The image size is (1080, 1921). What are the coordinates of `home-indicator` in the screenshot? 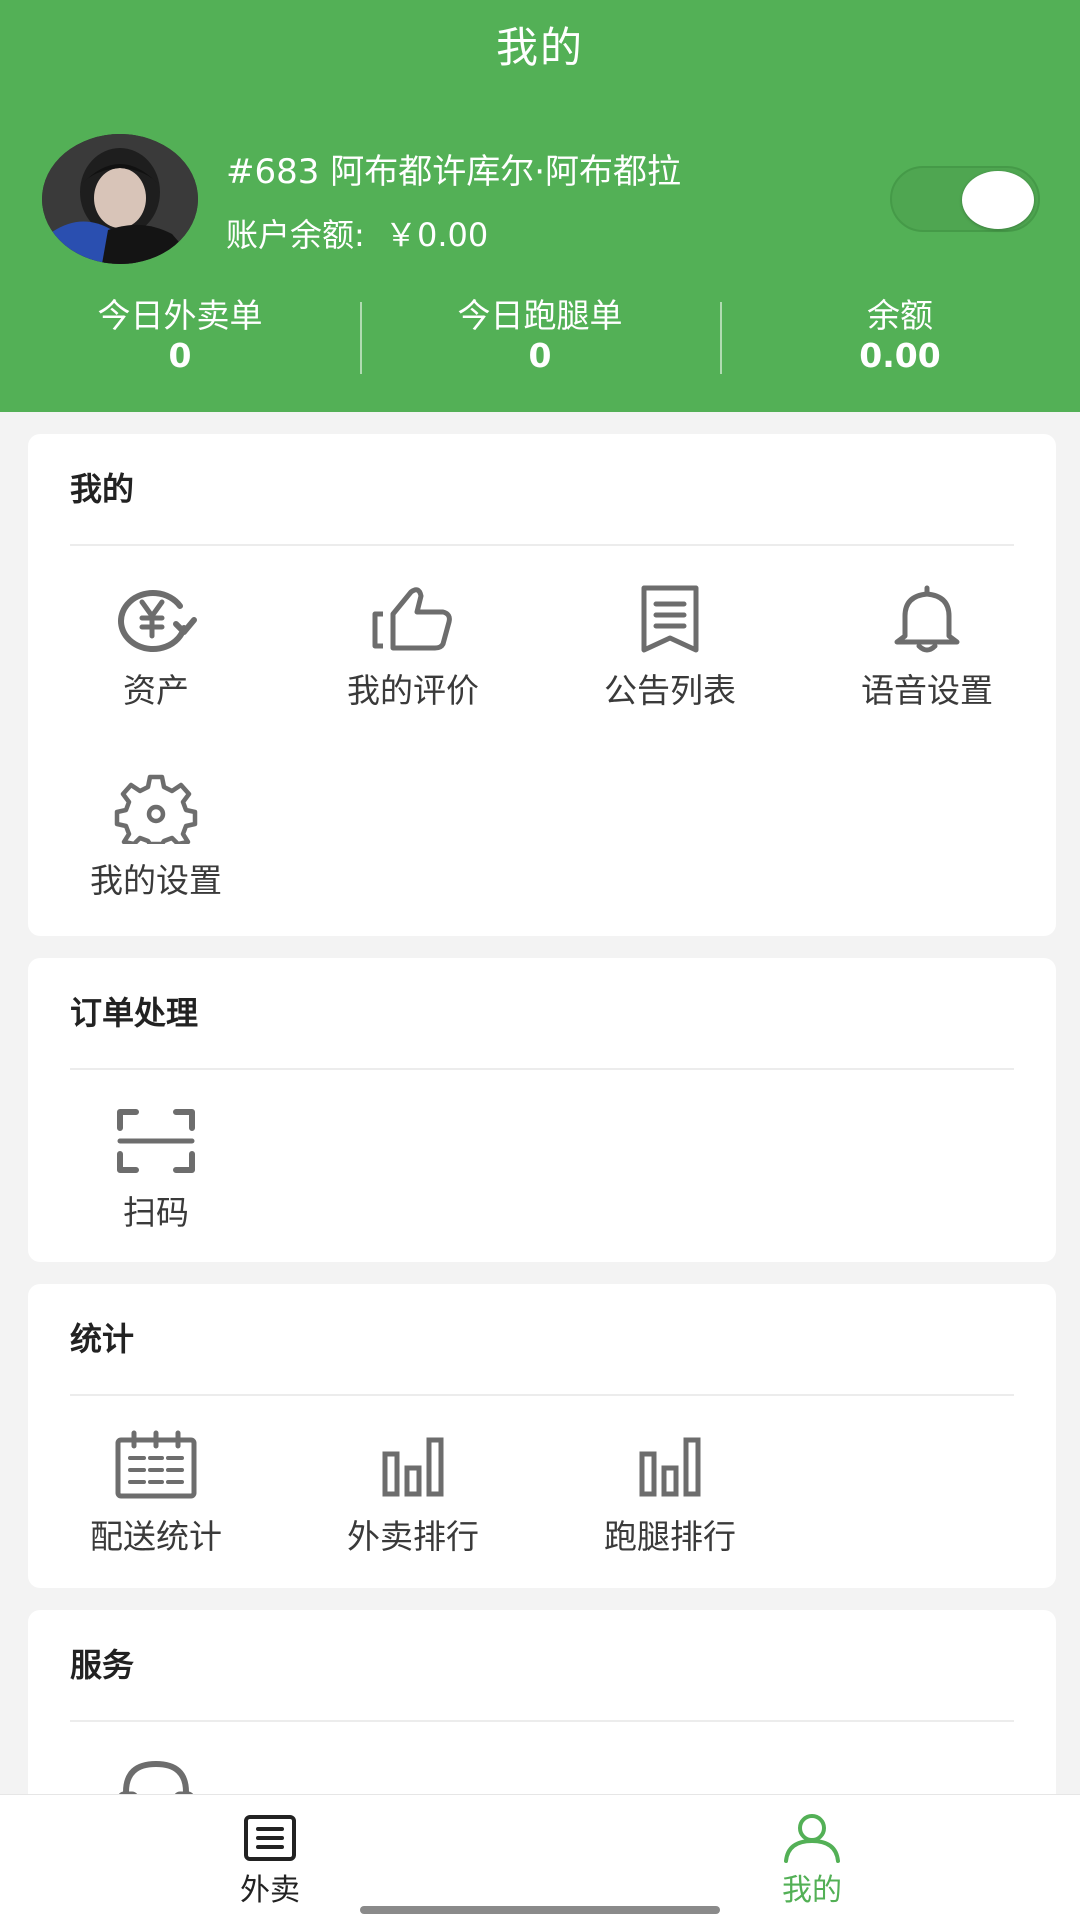 It's located at (540, 1910).